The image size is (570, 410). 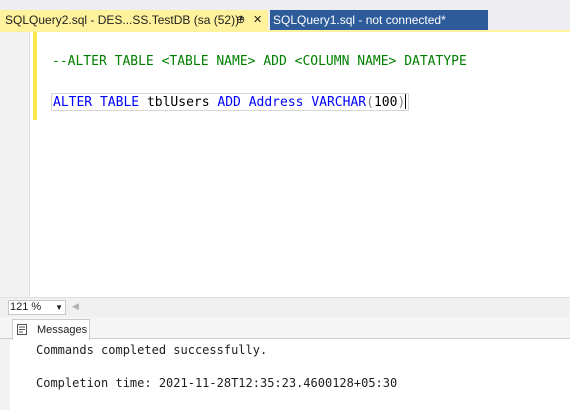 What do you see at coordinates (152, 350) in the screenshot?
I see `message-line: Commands completed successfully.` at bounding box center [152, 350].